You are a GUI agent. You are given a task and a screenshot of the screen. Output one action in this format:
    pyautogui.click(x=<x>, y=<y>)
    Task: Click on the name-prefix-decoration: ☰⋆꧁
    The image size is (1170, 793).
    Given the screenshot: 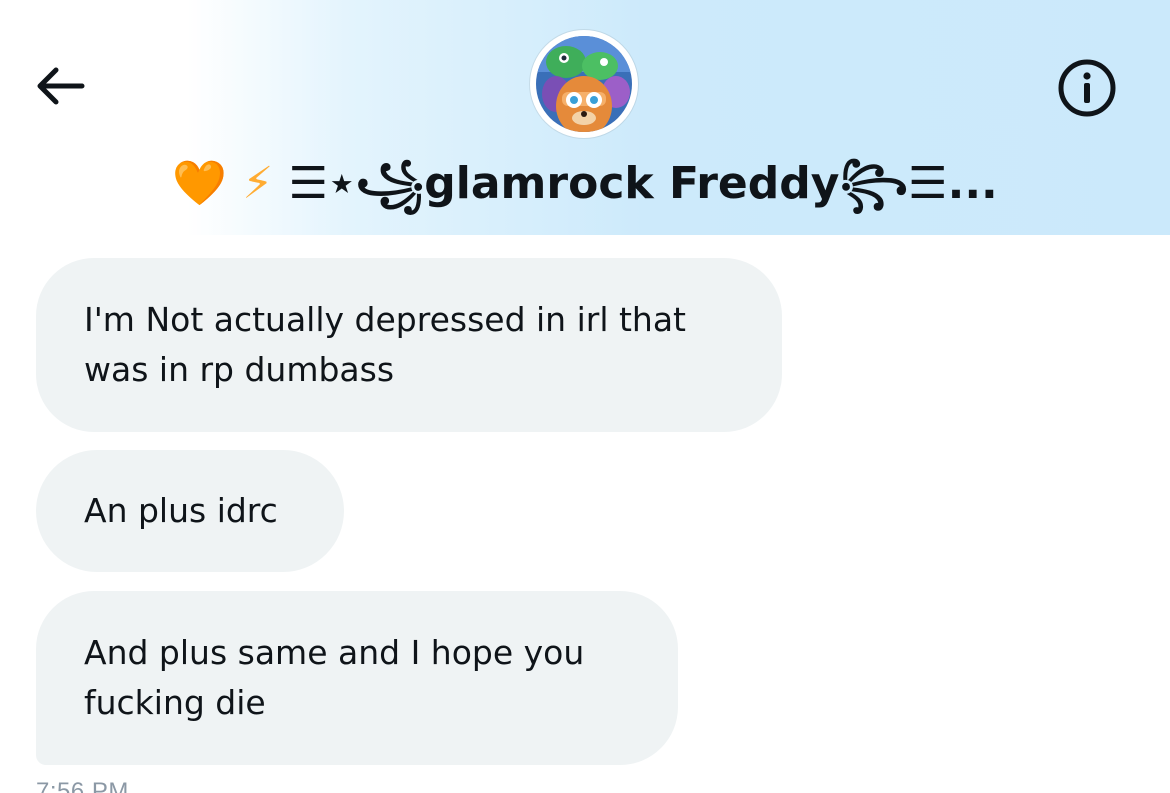 What is the action you would take?
    pyautogui.click(x=356, y=183)
    